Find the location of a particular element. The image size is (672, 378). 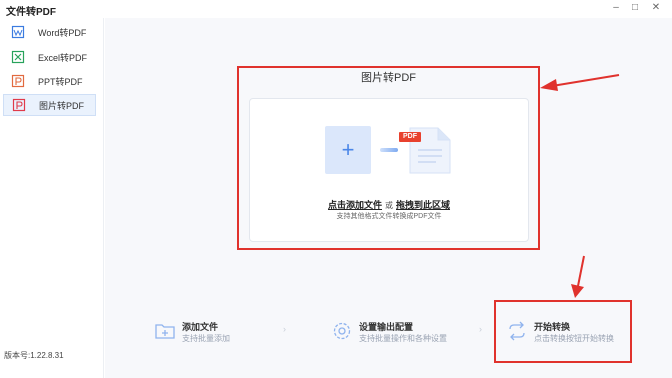

step-title: 添加文件 is located at coordinates (200, 327).